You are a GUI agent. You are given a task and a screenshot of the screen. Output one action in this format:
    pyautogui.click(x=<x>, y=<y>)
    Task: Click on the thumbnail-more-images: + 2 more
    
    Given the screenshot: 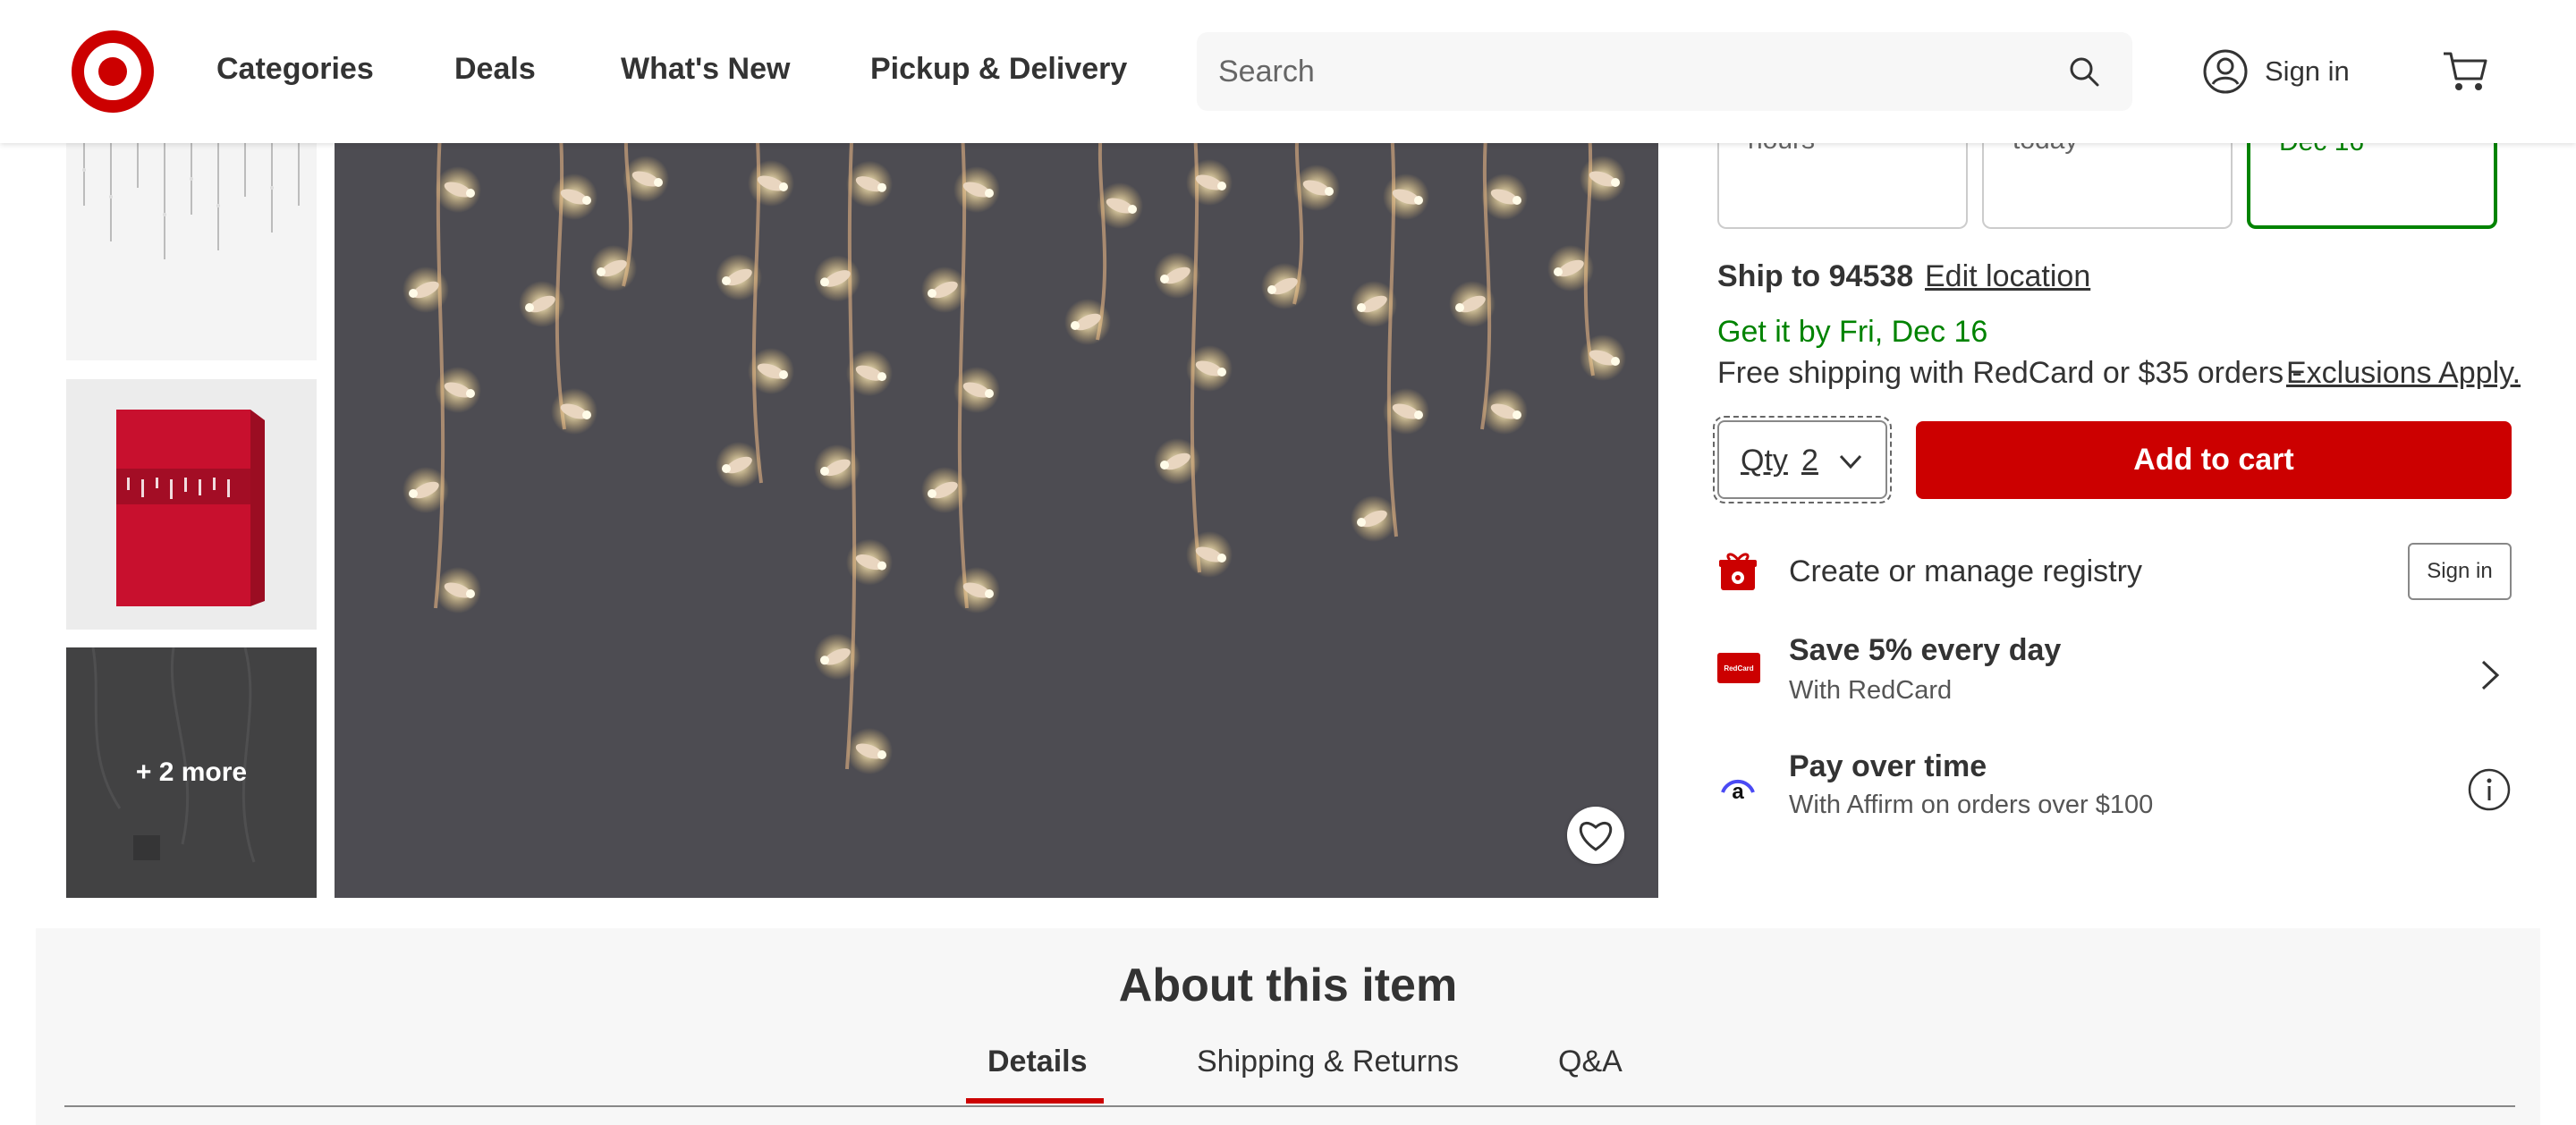 What is the action you would take?
    pyautogui.click(x=191, y=773)
    